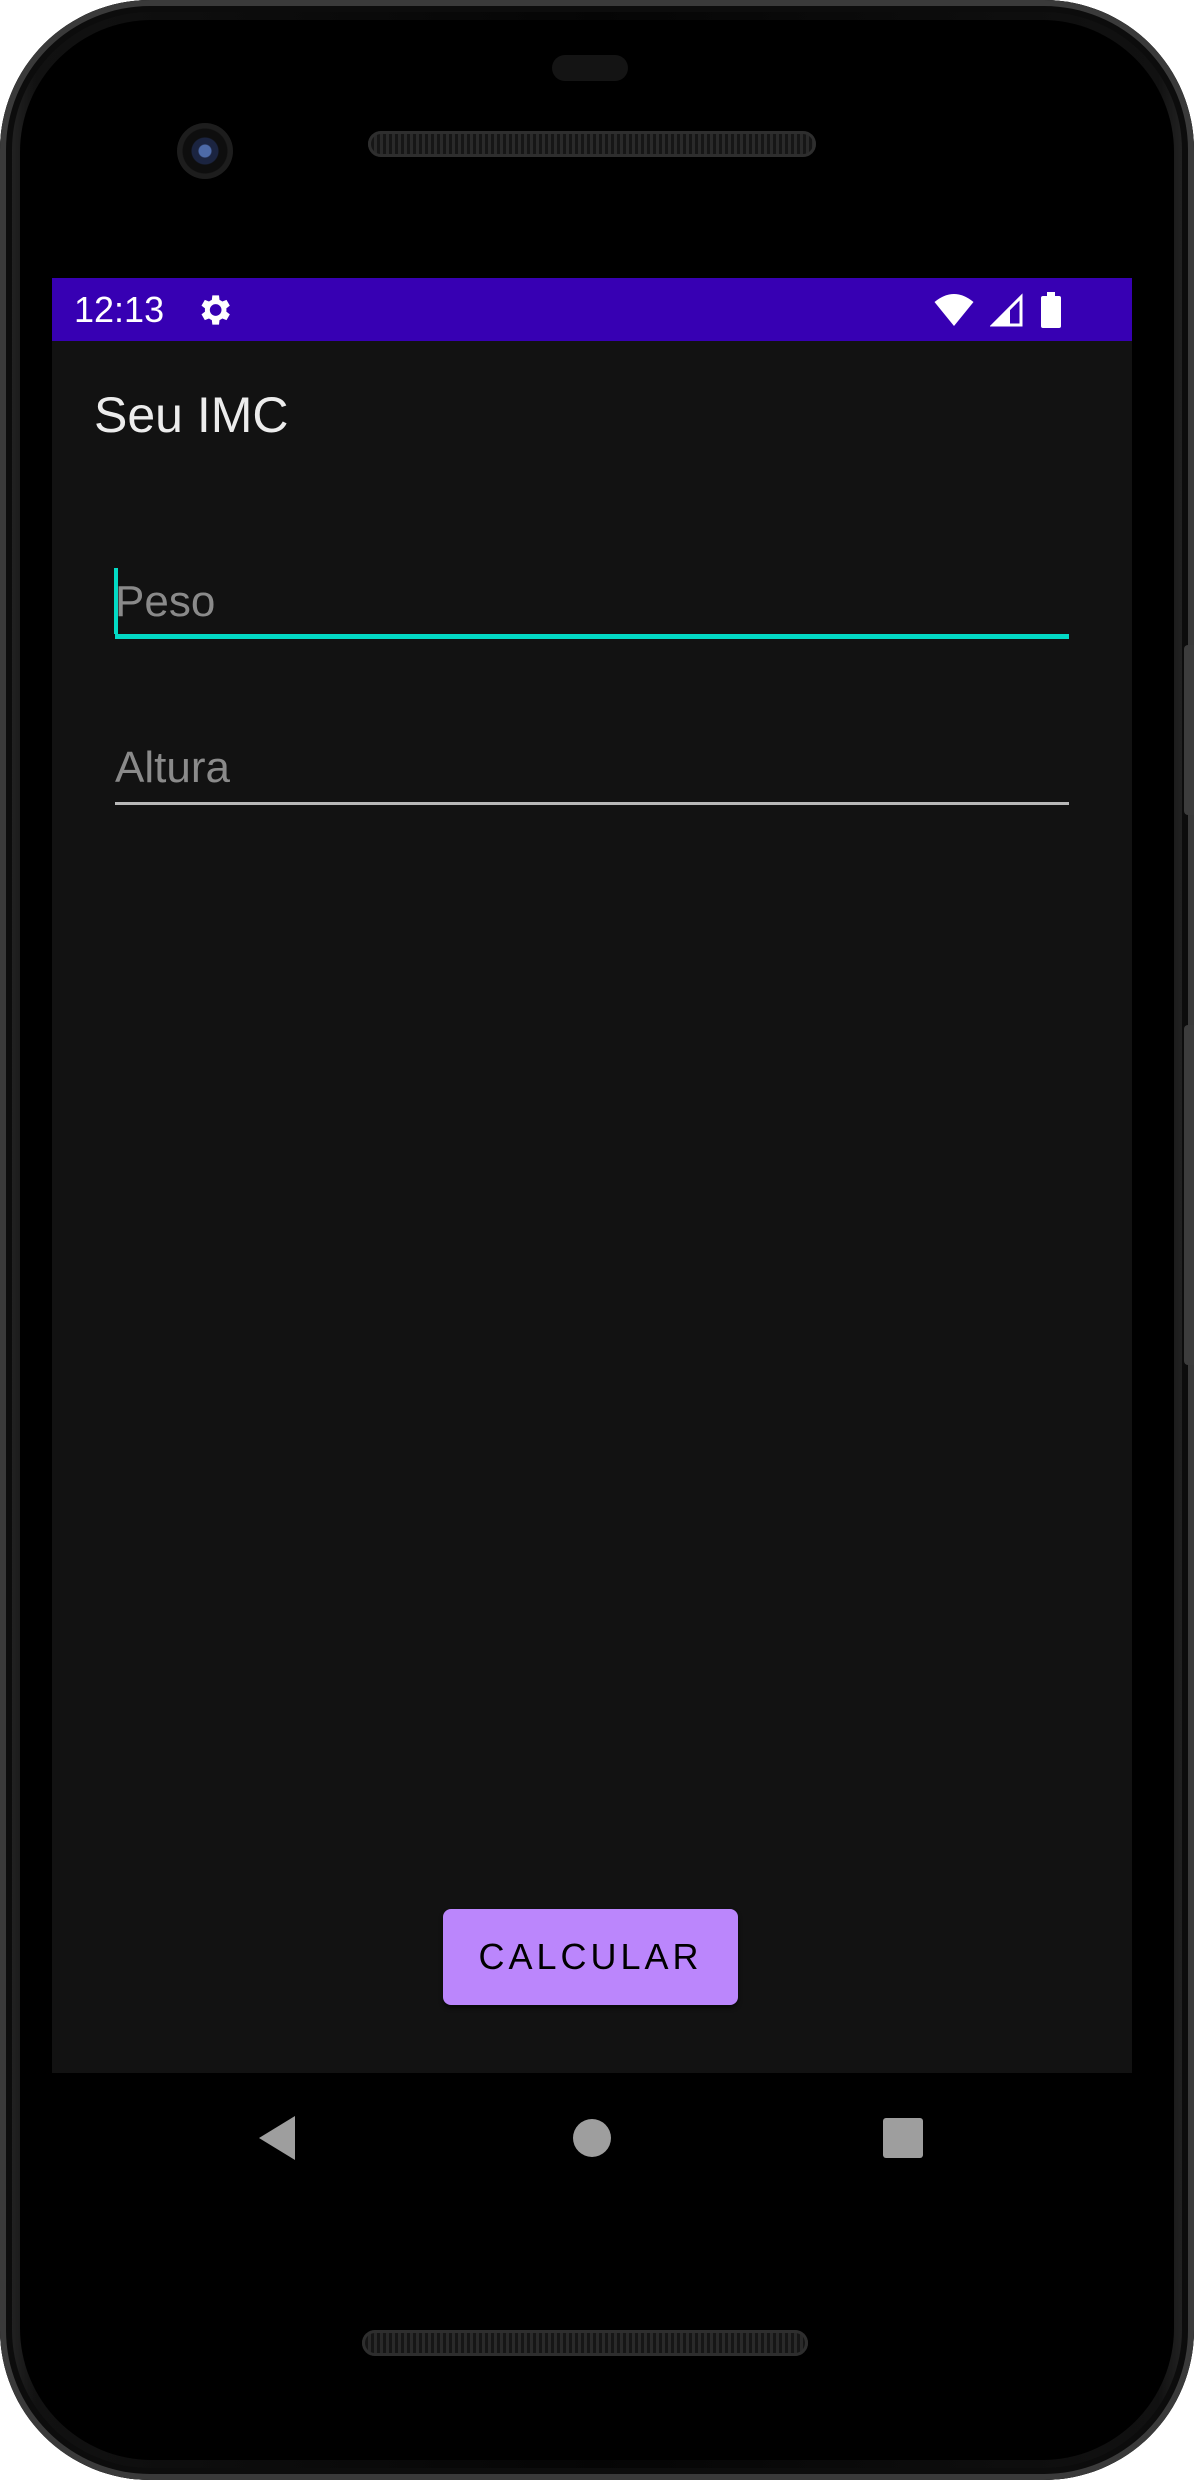  I want to click on navigation-bar, so click(592, 2138).